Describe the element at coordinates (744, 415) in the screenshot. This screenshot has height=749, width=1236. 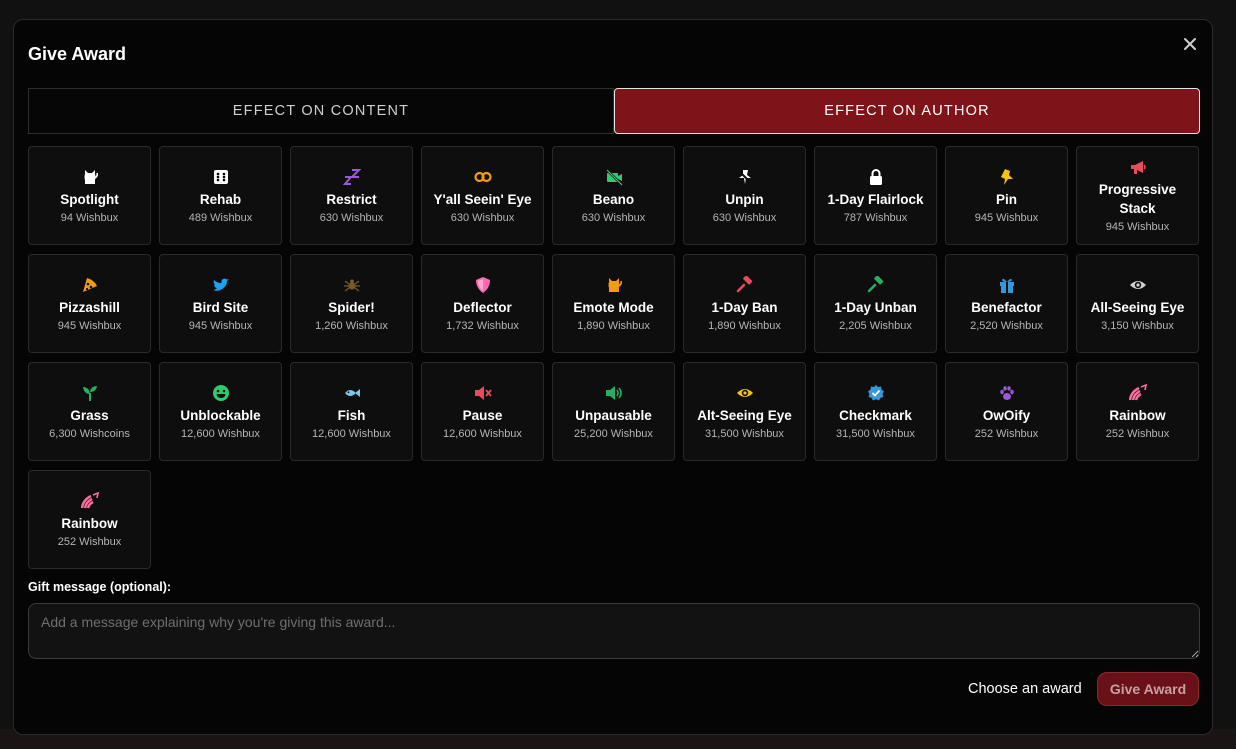
I see `award-name: Alt-Seeing Eye` at that location.